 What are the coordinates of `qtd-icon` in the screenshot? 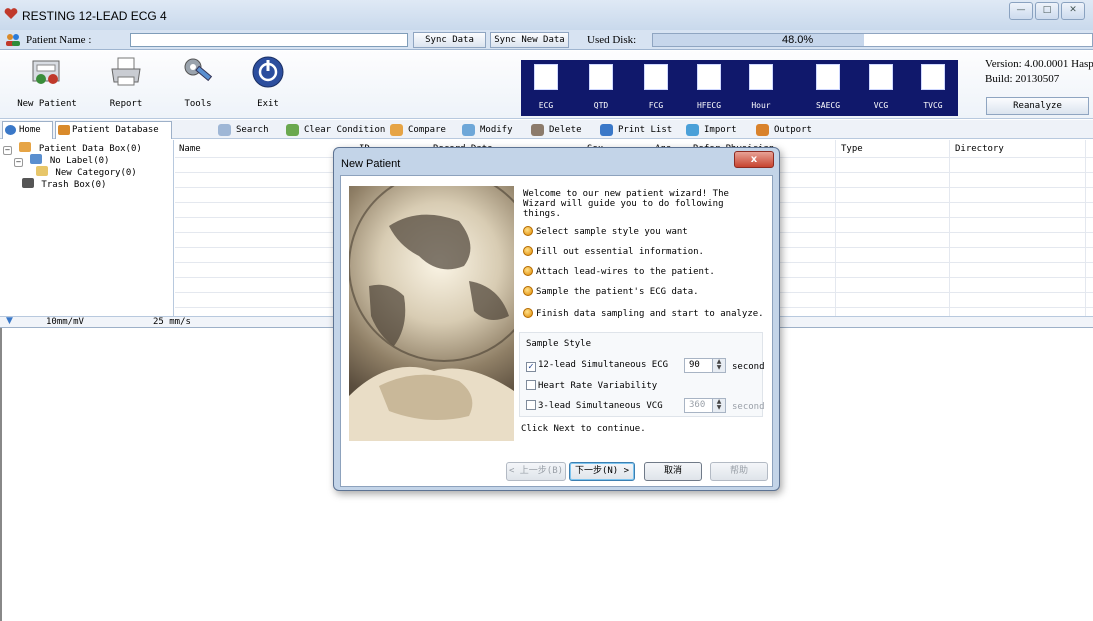 It's located at (601, 77).